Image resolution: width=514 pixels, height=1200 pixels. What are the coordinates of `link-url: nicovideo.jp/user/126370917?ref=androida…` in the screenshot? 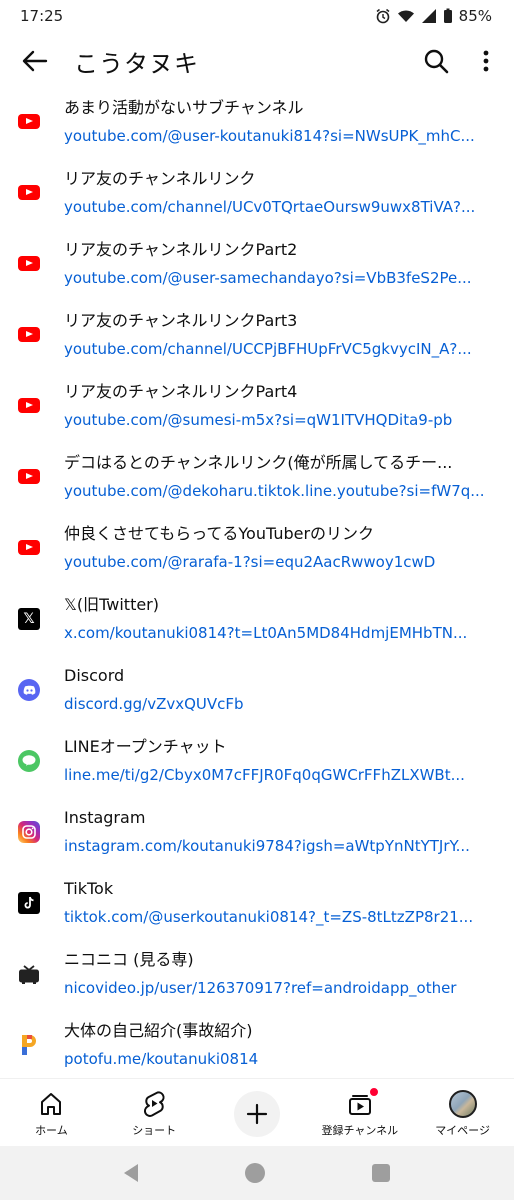 It's located at (277, 988).